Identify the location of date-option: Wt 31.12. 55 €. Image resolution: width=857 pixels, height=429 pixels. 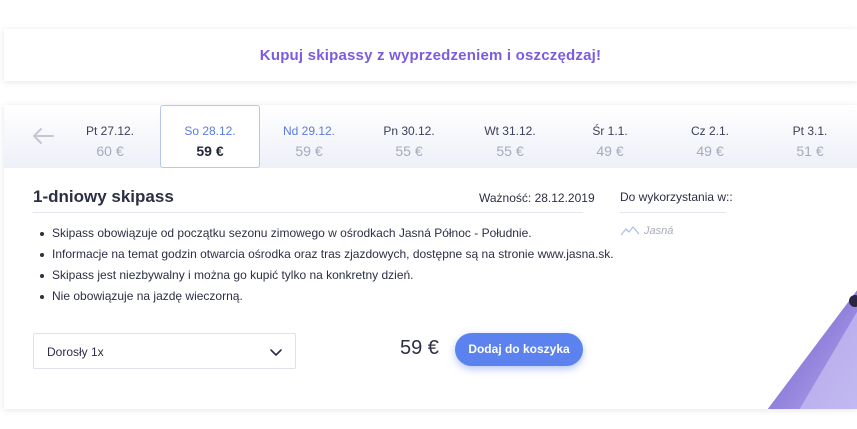
(510, 136).